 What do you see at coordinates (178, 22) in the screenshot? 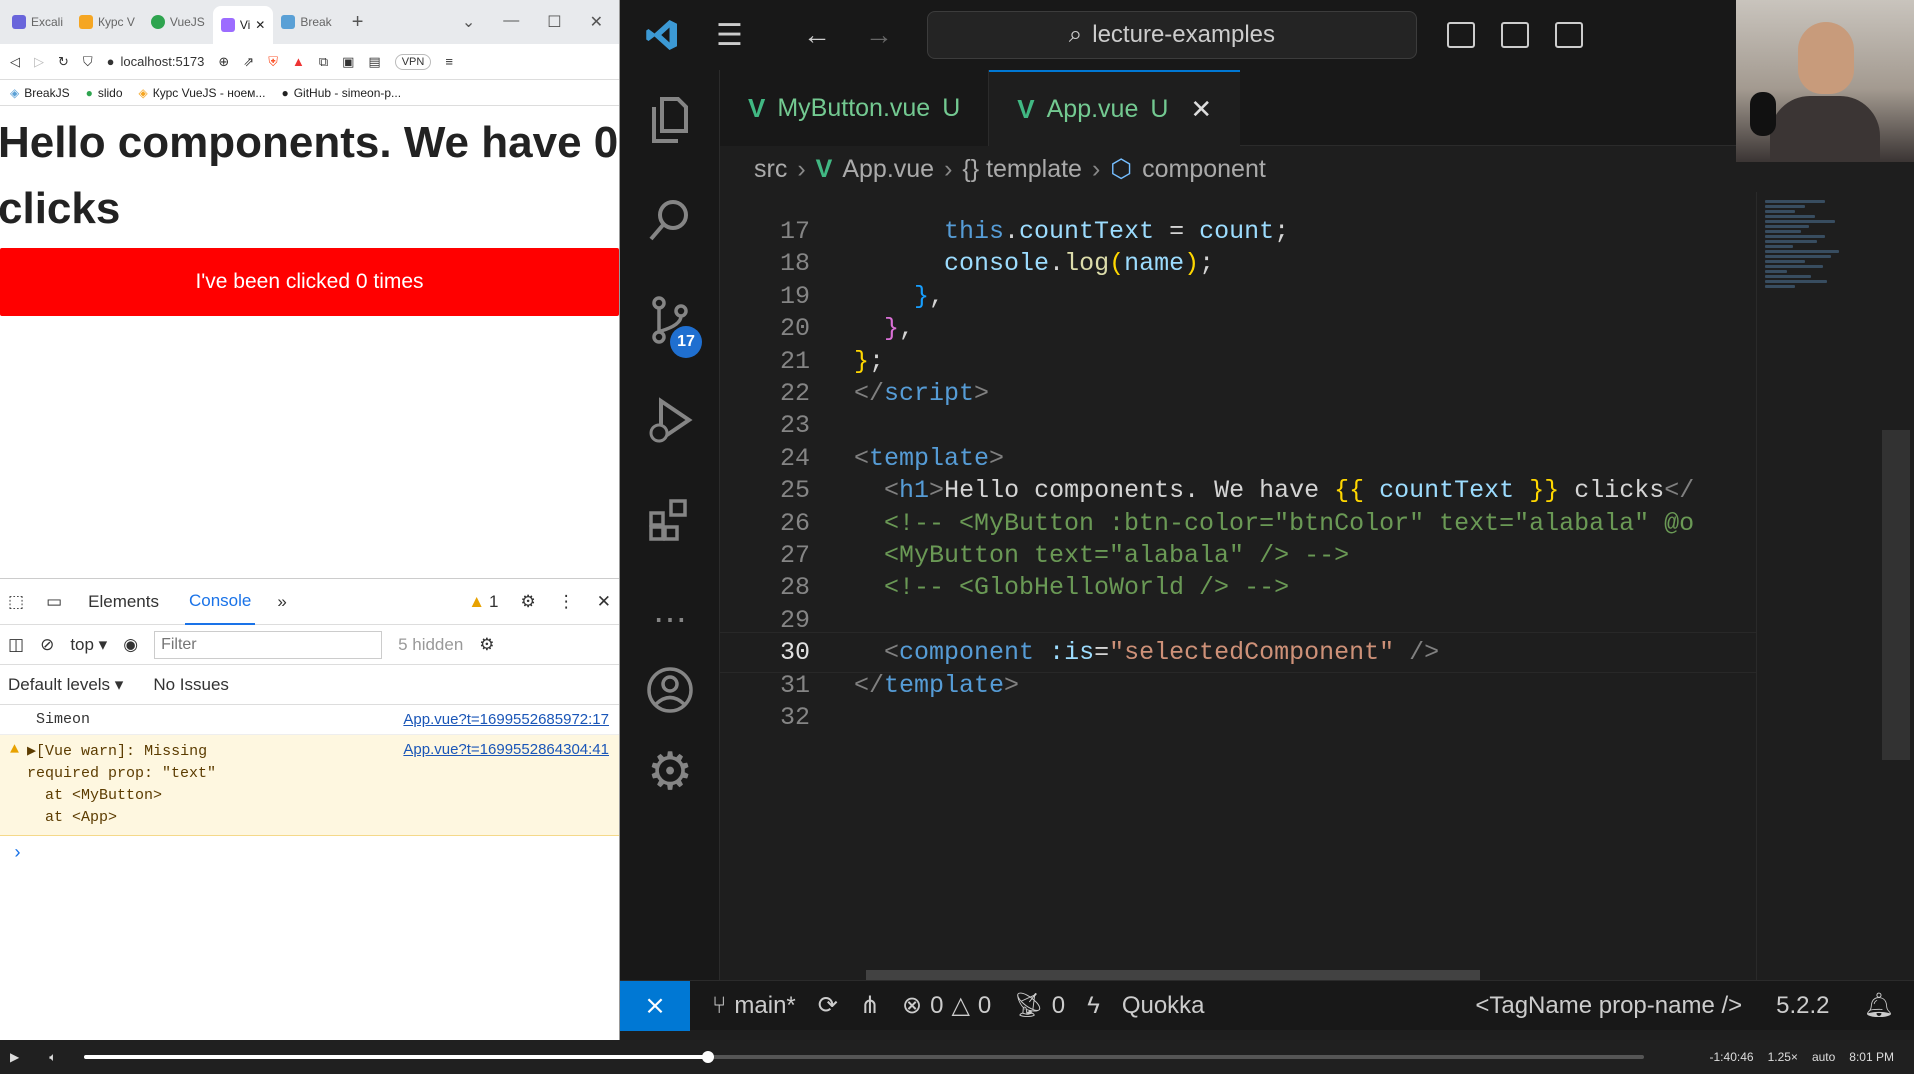
I see `browser-tab: VueJS` at bounding box center [178, 22].